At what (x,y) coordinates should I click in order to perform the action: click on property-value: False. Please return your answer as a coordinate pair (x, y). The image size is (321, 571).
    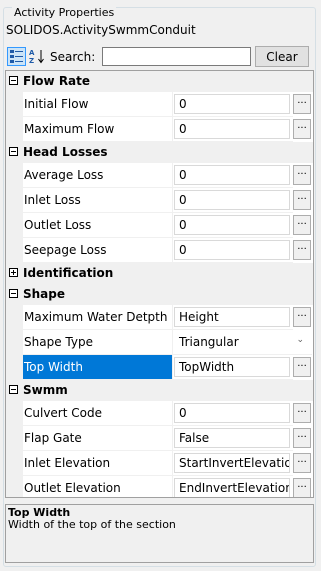
    Looking at the image, I should click on (232, 438).